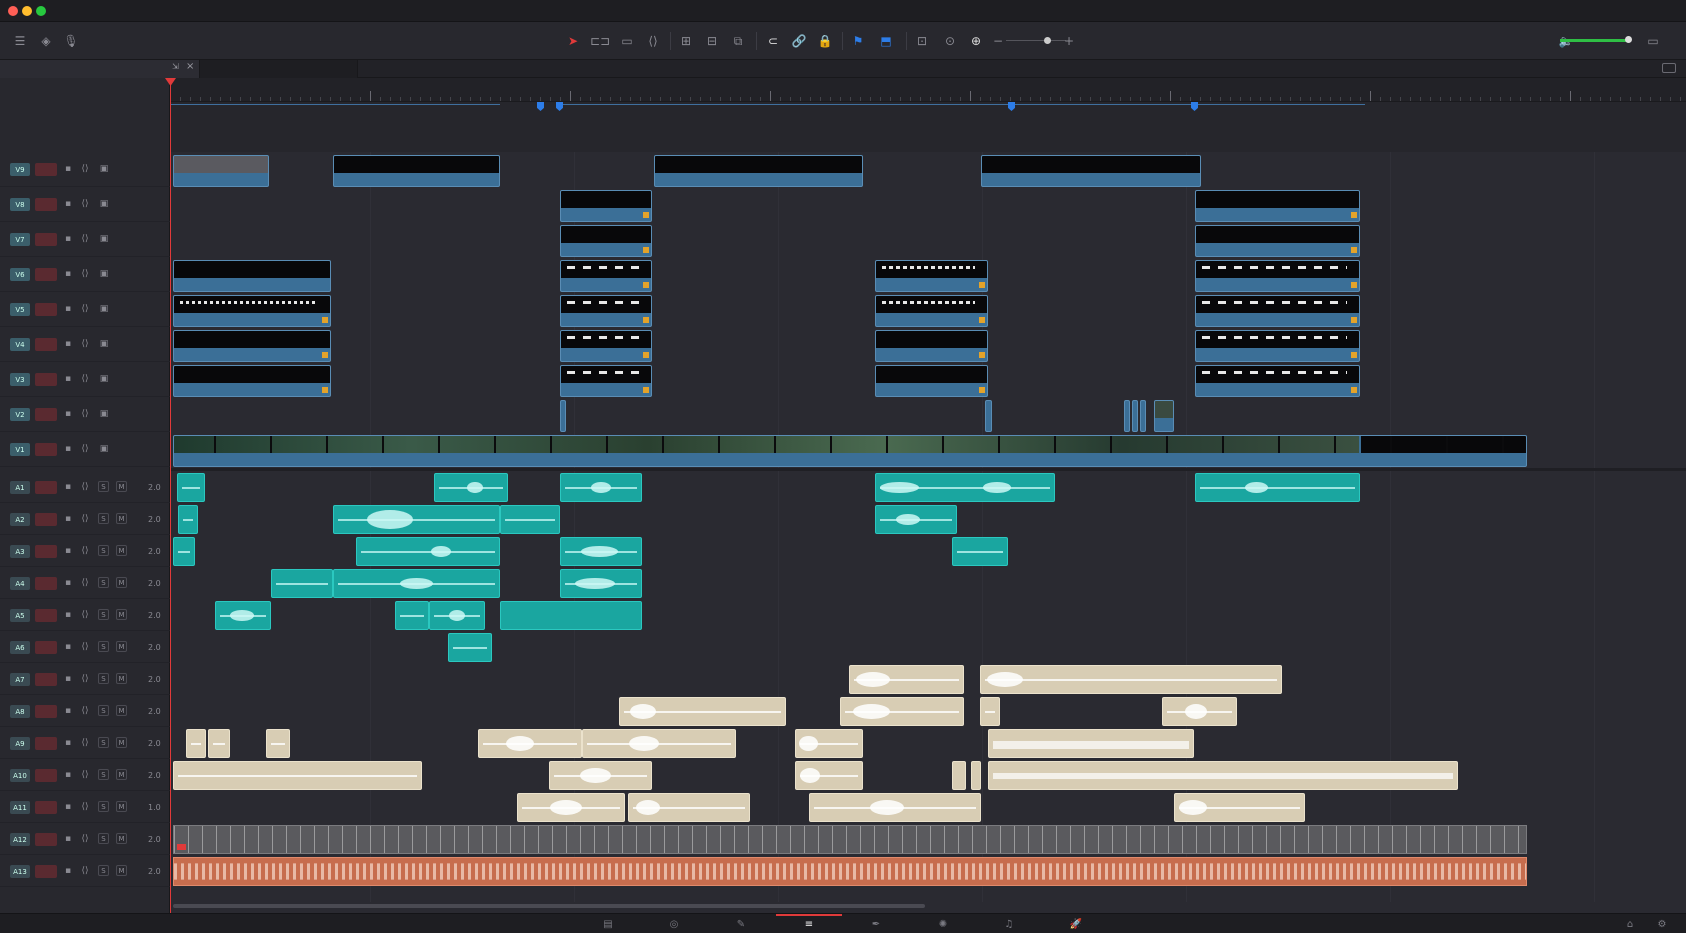 Image resolution: width=1686 pixels, height=933 pixels. Describe the element at coordinates (608, 924) in the screenshot. I see `media-page-icon: ▤` at that location.